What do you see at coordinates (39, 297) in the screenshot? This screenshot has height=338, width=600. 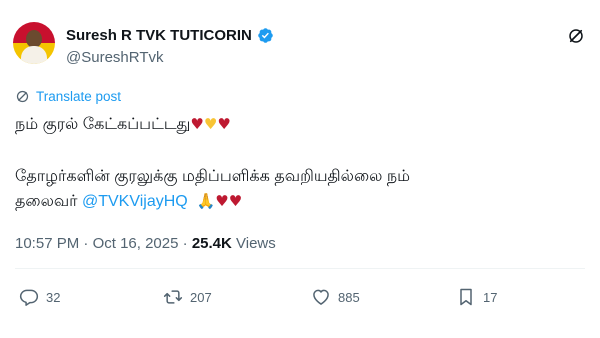 I see `reply-button: 32` at bounding box center [39, 297].